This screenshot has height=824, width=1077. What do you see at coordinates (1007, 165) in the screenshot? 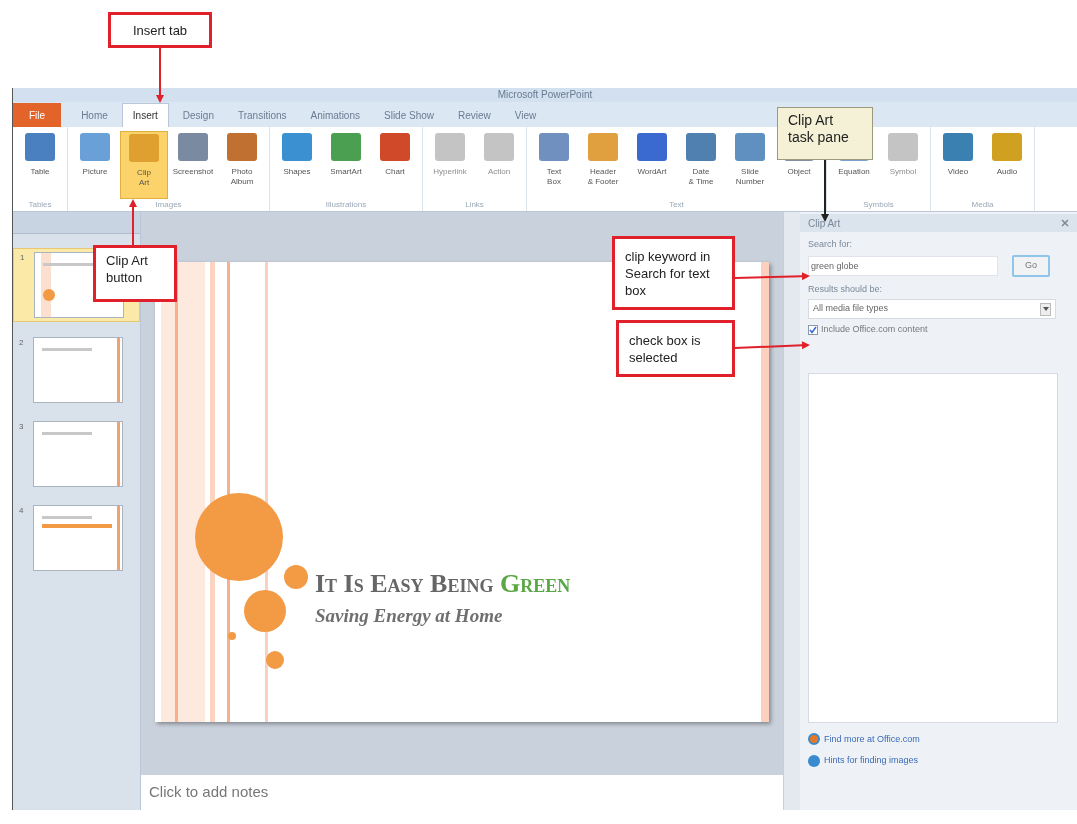
I see `ribbon-button: Audio` at bounding box center [1007, 165].